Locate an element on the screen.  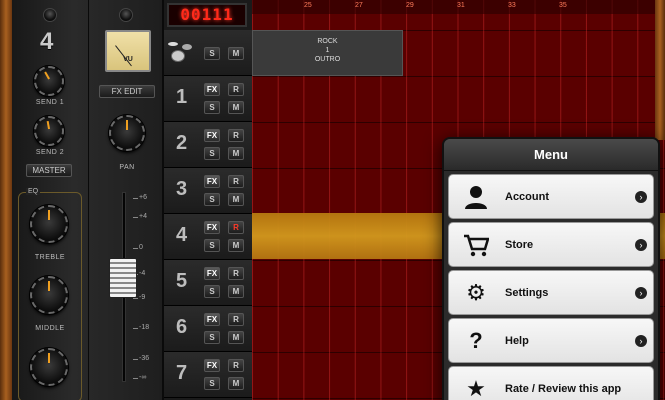
track-number: 1 is located at coordinates (182, 97).